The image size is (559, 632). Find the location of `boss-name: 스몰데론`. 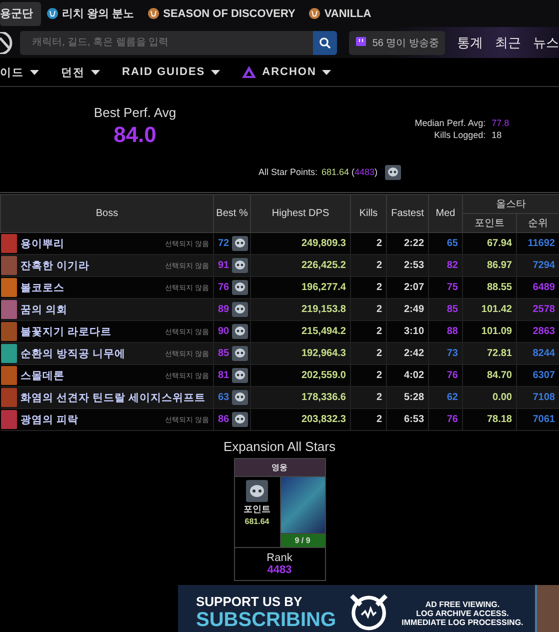

boss-name: 스몰데론 is located at coordinates (91, 375).